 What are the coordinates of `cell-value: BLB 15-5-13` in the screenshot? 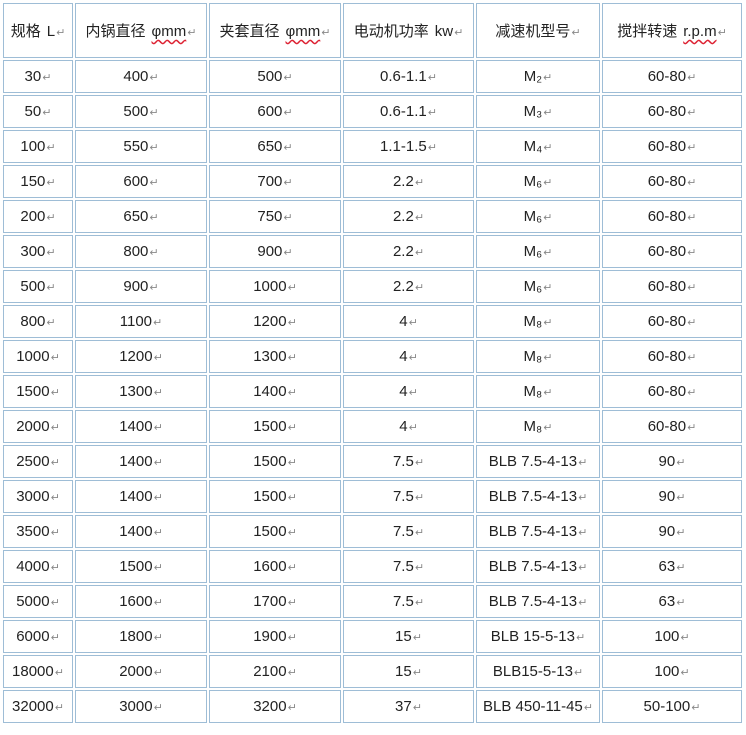 It's located at (532, 636).